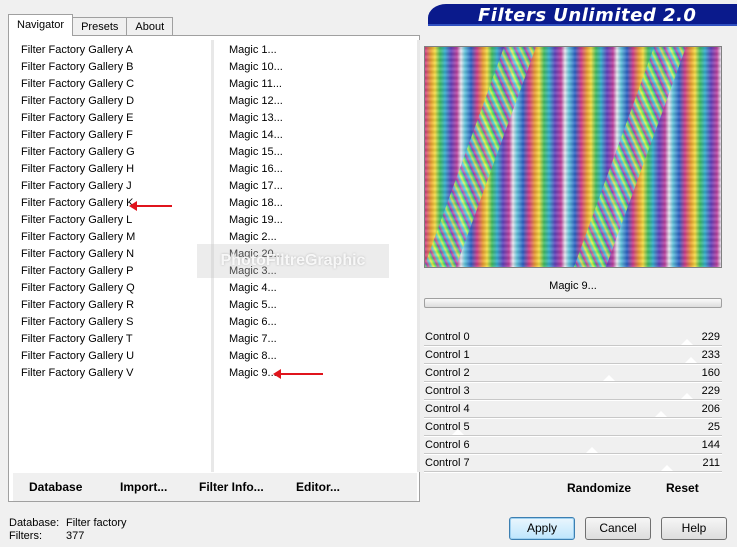 The image size is (737, 547). Describe the element at coordinates (116, 373) in the screenshot. I see `category-item: Filter Factory Gallery V` at that location.